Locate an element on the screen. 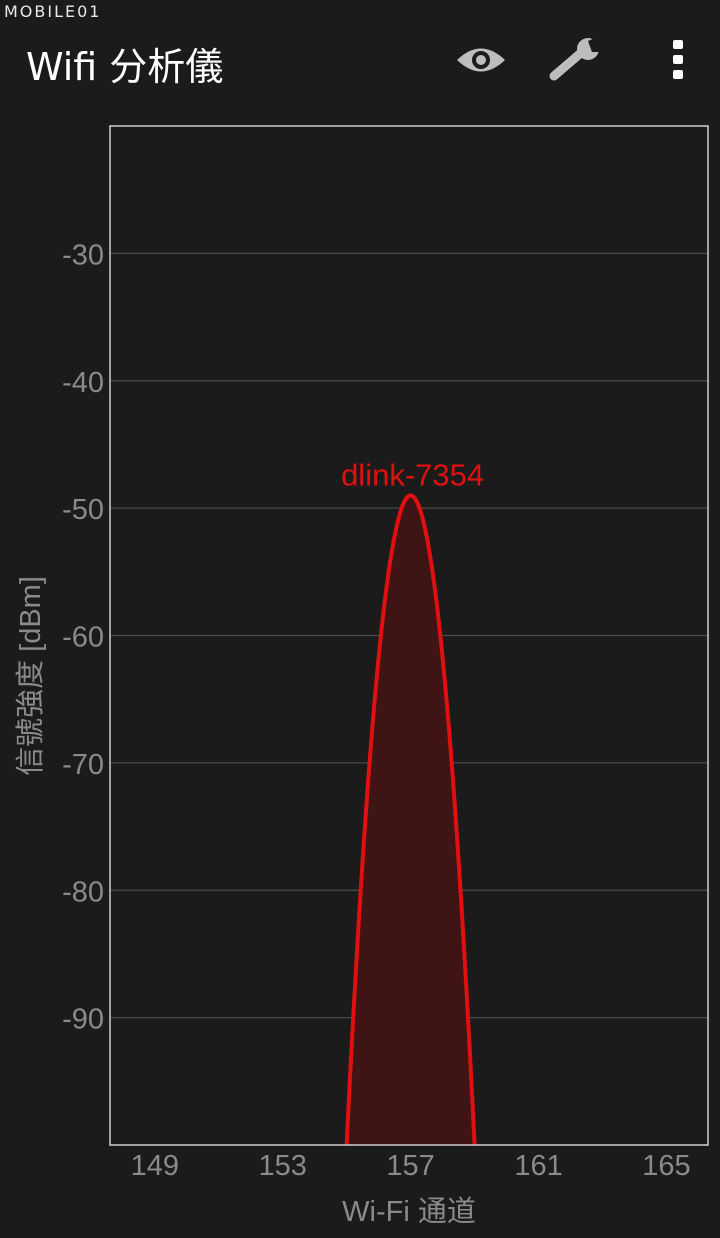 The width and height of the screenshot is (720, 1238). y-axis-label: 信號強度 [dBm] is located at coordinates (30, 676).